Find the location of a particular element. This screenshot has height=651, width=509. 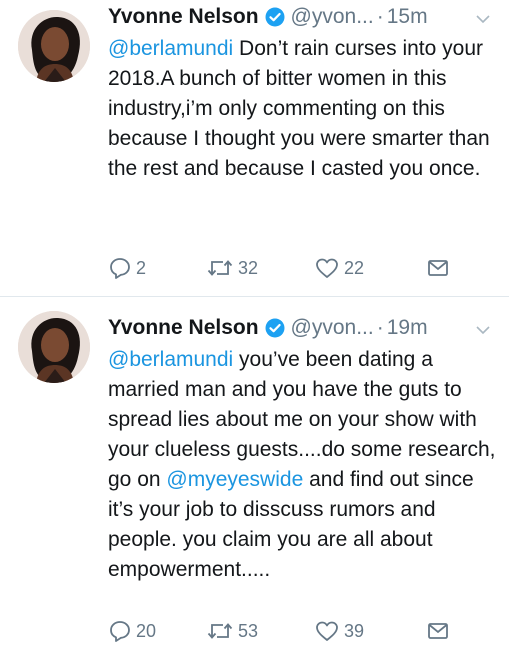

like-button: 39 is located at coordinates (370, 631).